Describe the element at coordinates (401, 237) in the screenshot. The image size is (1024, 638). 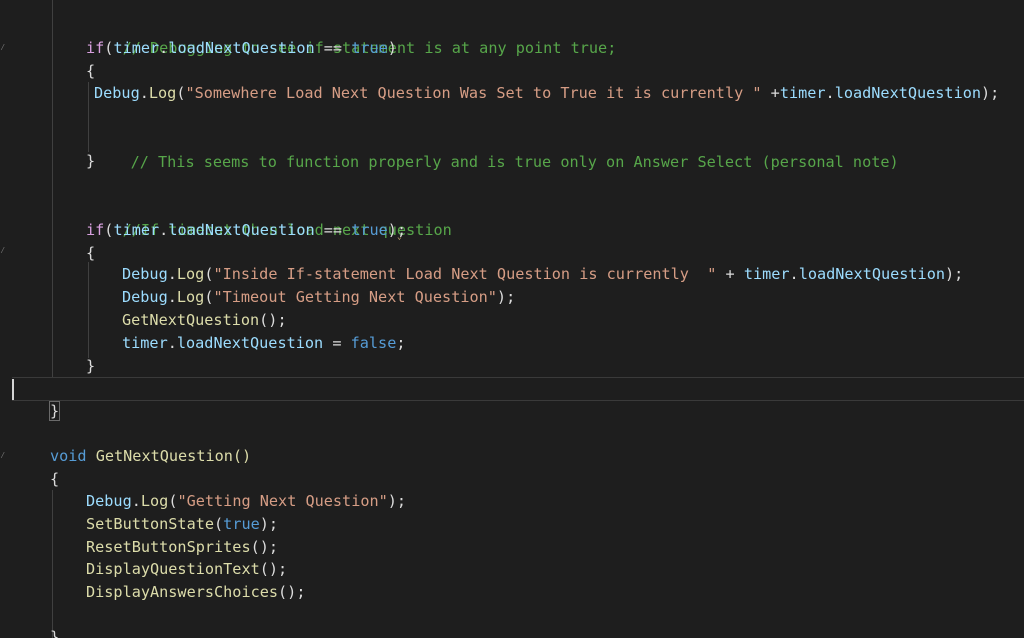
I see `warning-squiggle-icon: ⌄` at that location.